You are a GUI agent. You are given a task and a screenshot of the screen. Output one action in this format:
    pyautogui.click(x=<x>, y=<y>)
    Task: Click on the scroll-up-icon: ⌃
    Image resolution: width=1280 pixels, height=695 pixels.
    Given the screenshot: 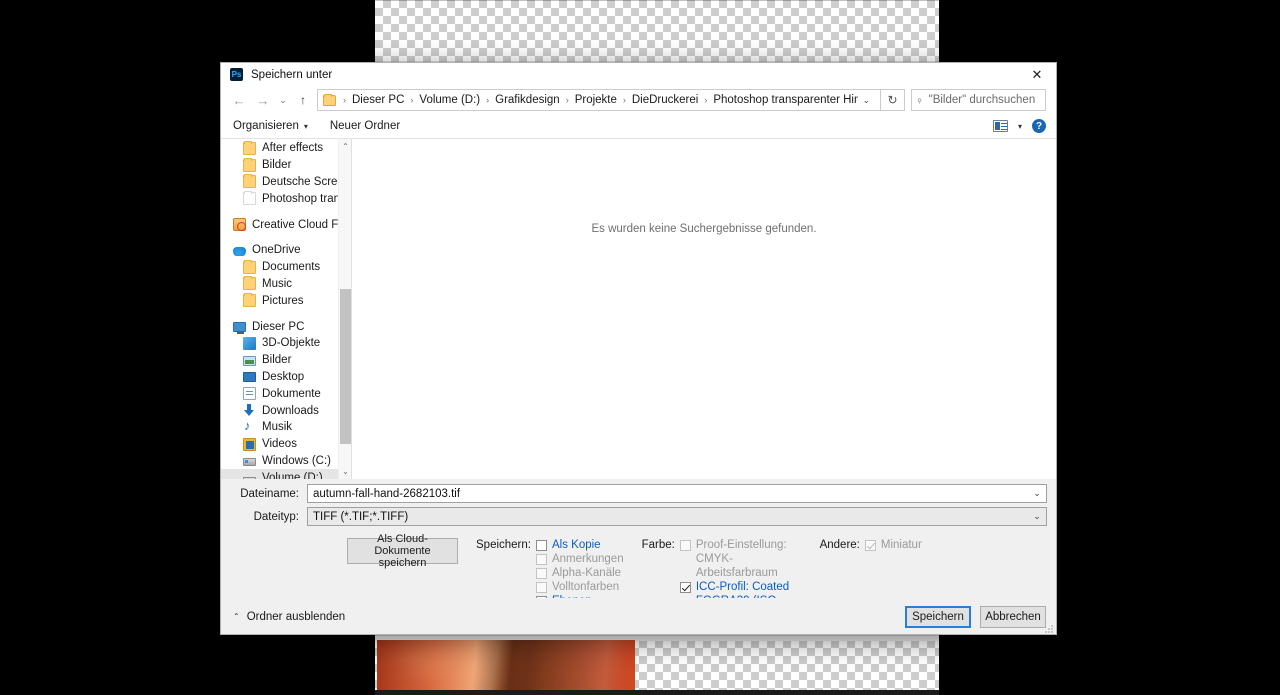 What is the action you would take?
    pyautogui.click(x=345, y=146)
    